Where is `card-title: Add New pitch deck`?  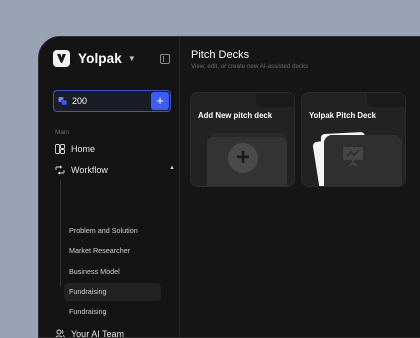 card-title: Add New pitch deck is located at coordinates (235, 115).